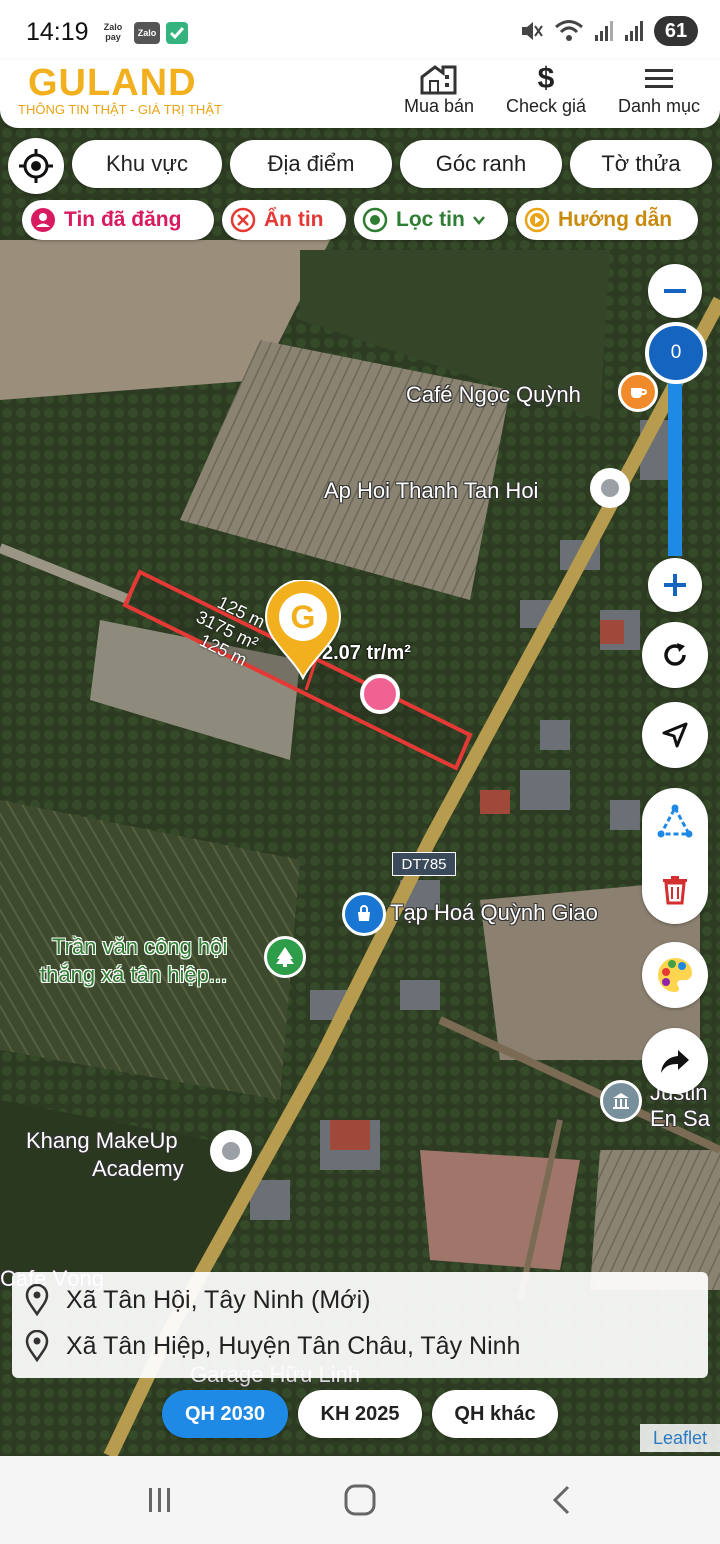  What do you see at coordinates (139, 947) in the screenshot?
I see `poi-label-tree-1: Trần văn công hội` at bounding box center [139, 947].